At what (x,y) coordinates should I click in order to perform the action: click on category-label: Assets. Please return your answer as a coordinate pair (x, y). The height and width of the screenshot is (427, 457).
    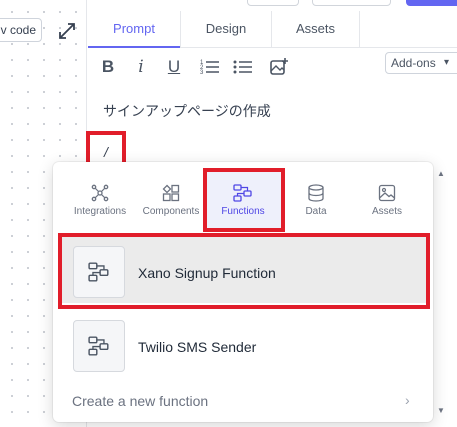
    Looking at the image, I should click on (386, 211).